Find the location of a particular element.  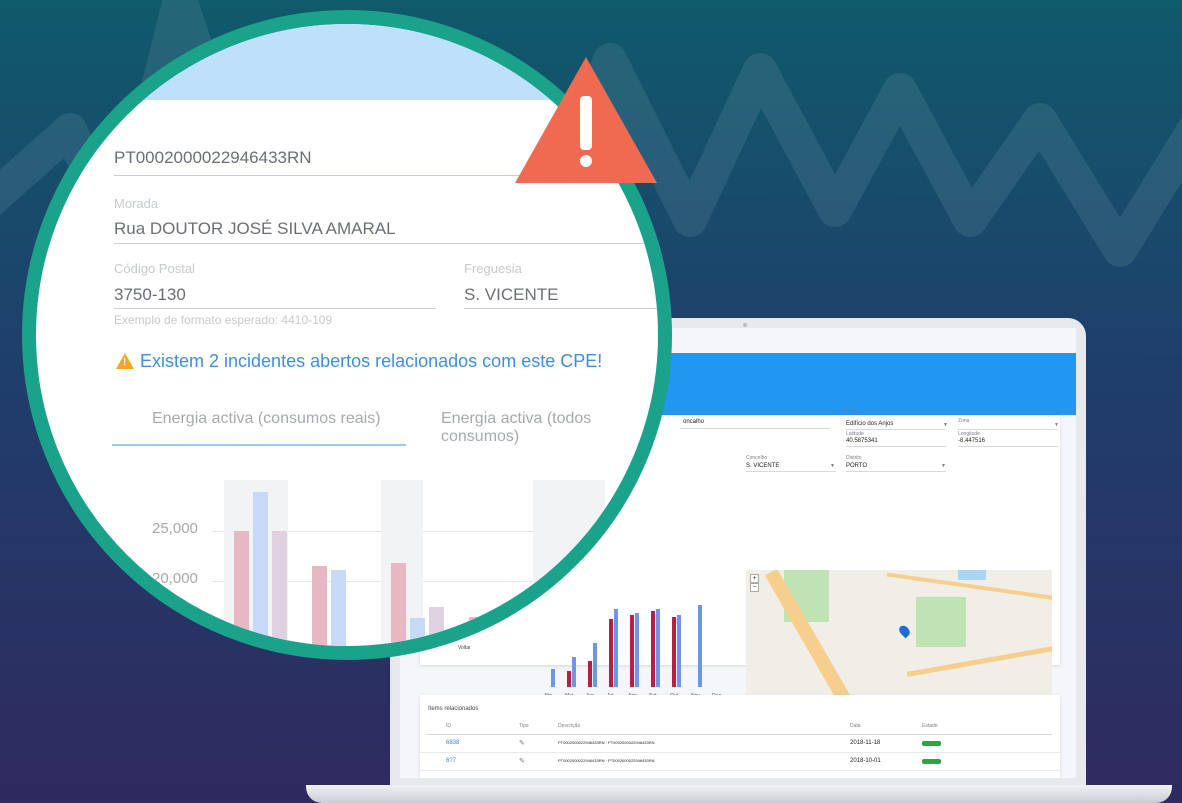

tab-energia-real: Energia activa (consumos reais) is located at coordinates (266, 419).